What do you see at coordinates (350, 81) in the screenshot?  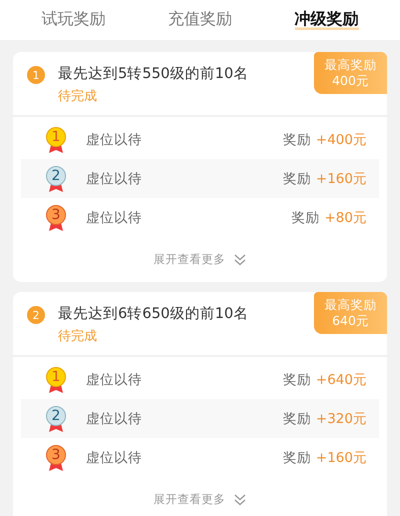 I see `max-reward-amount: 400元` at bounding box center [350, 81].